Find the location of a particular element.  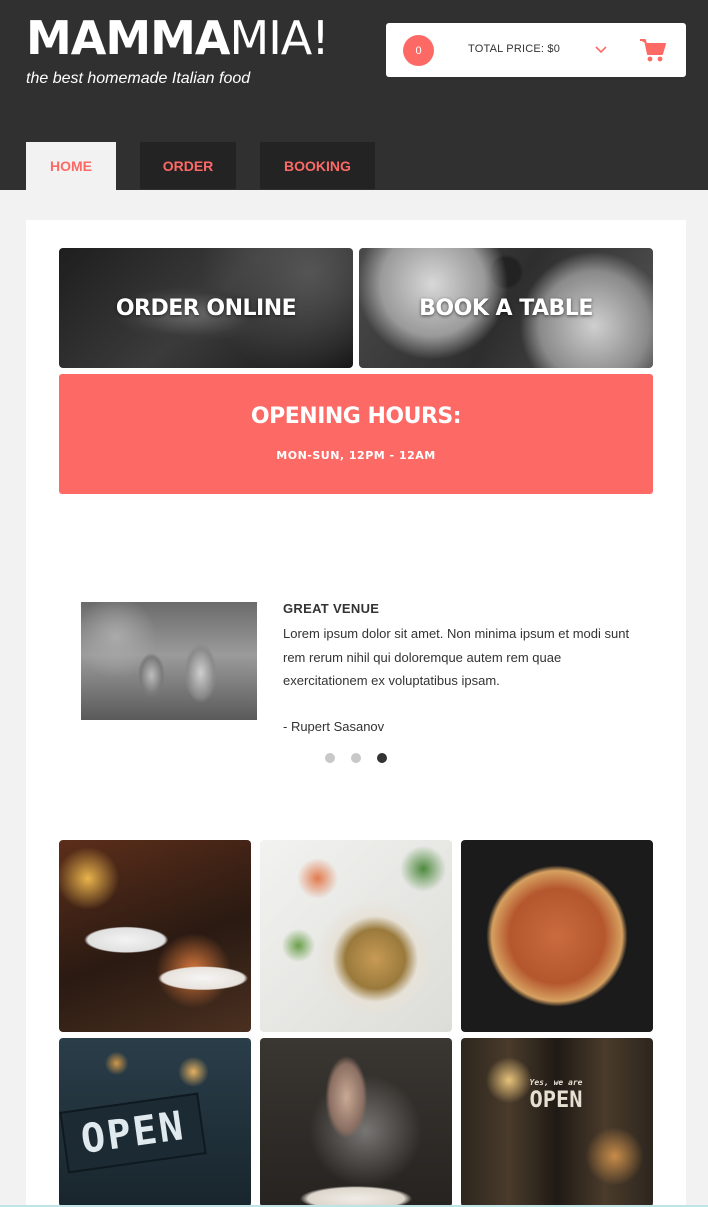

cart-widget: 0 TOTAL PRICE: $0 is located at coordinates (536, 50).